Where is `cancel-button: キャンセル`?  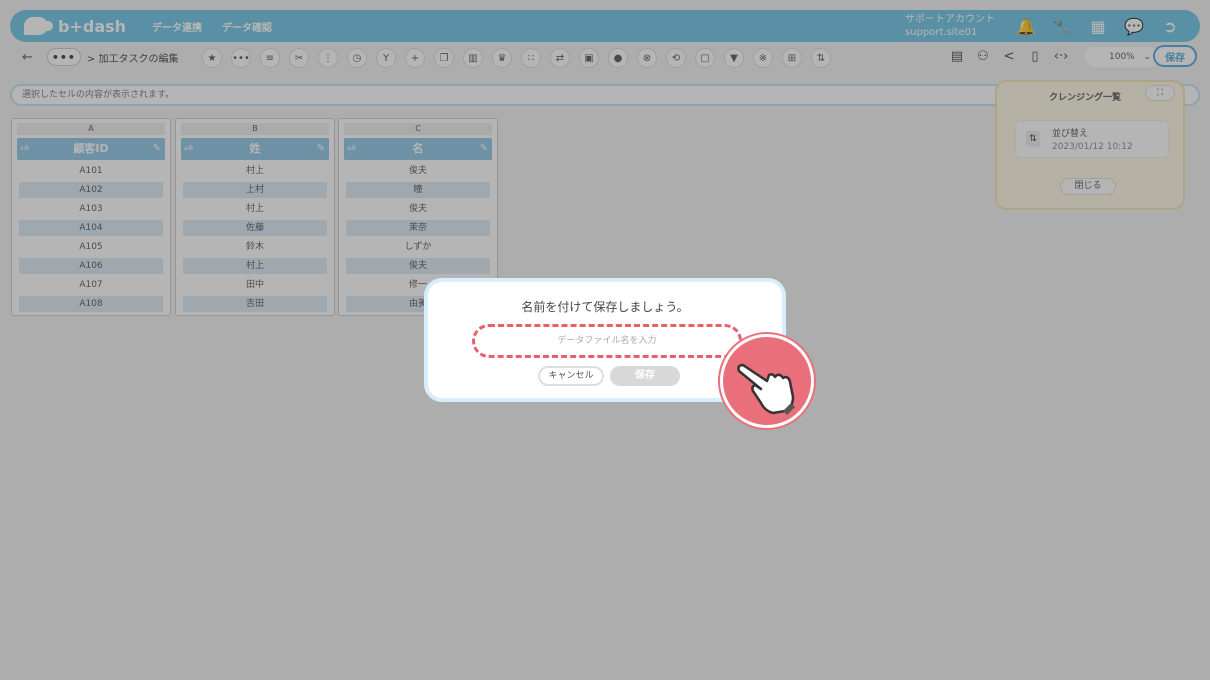
cancel-button: キャンセル is located at coordinates (571, 376).